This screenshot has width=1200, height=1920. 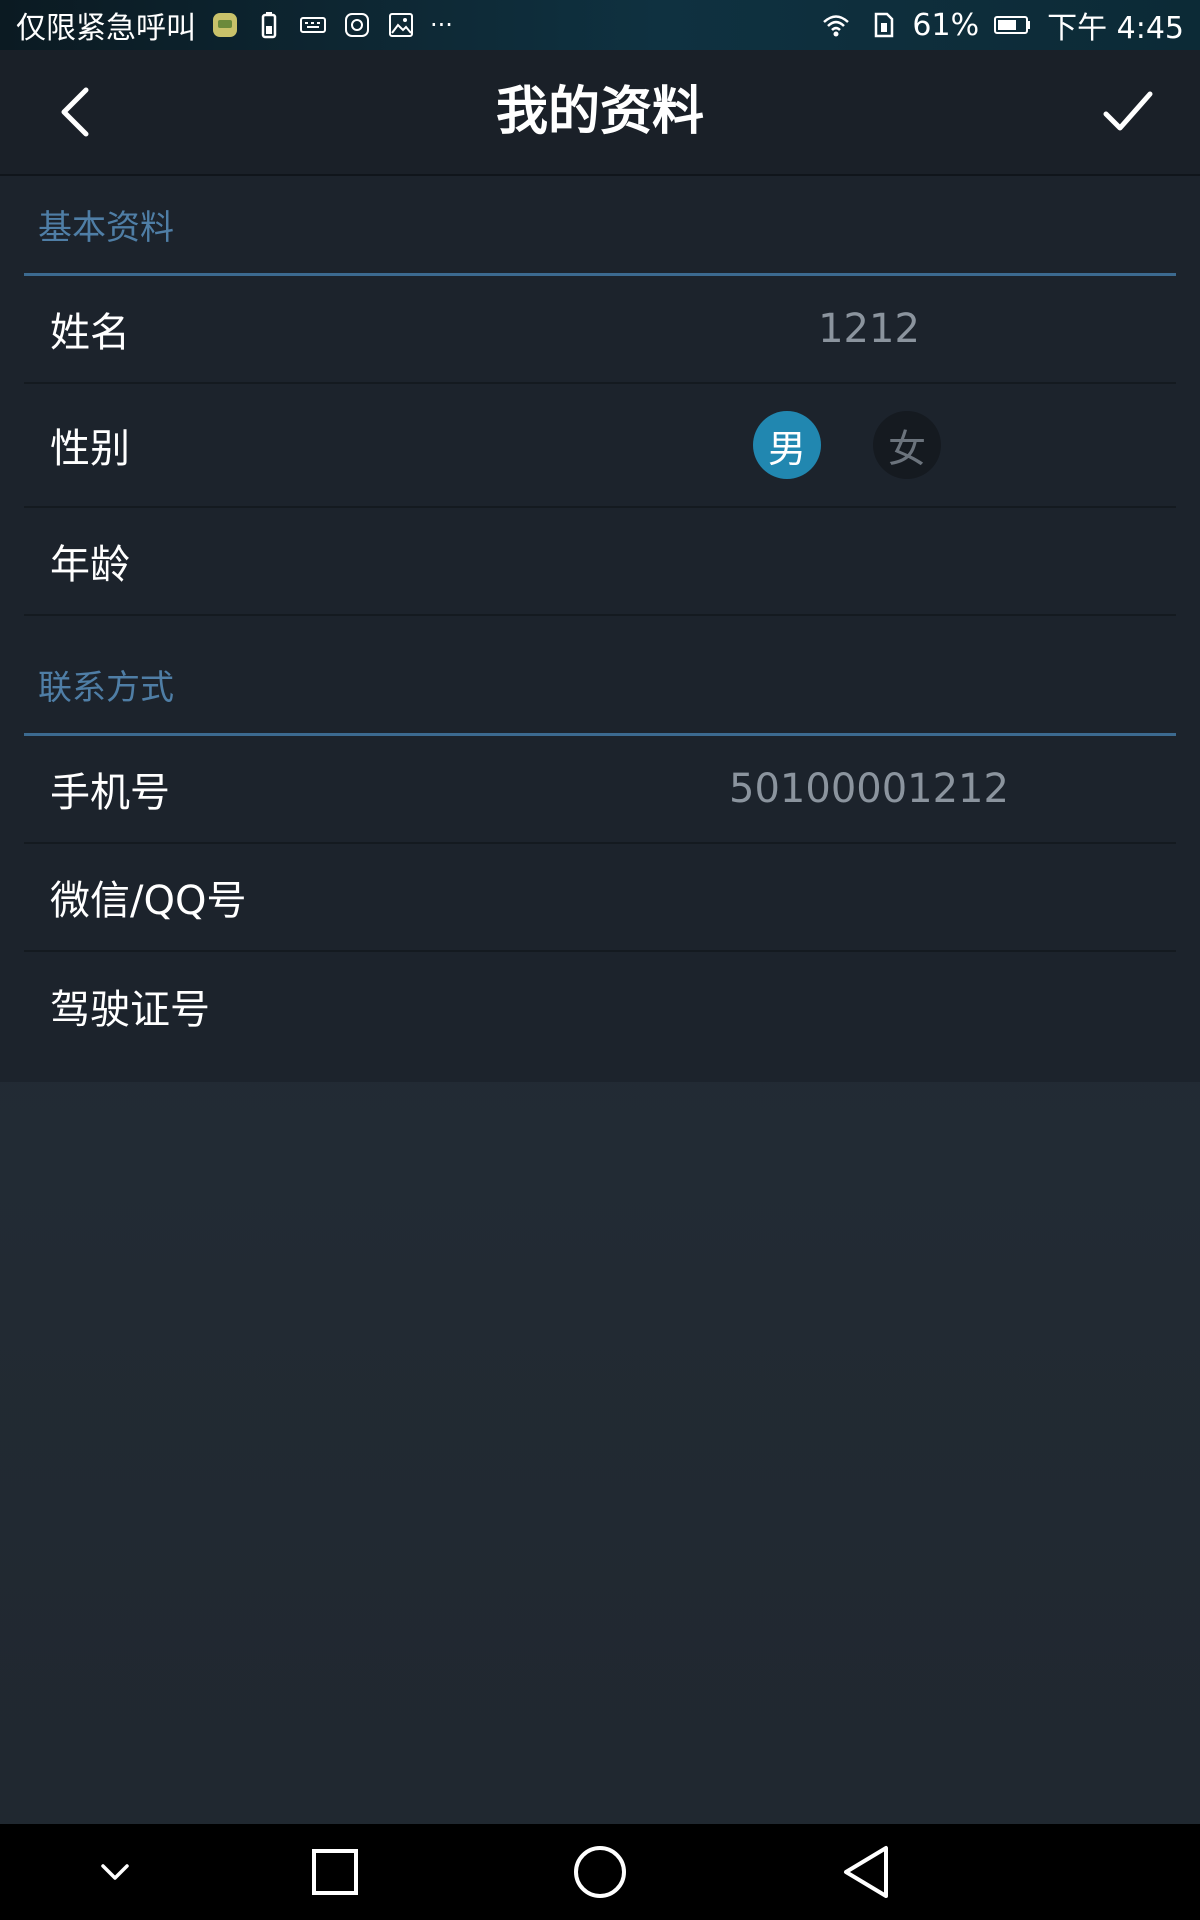 I want to click on back-triangle-icon, so click(x=866, y=1872).